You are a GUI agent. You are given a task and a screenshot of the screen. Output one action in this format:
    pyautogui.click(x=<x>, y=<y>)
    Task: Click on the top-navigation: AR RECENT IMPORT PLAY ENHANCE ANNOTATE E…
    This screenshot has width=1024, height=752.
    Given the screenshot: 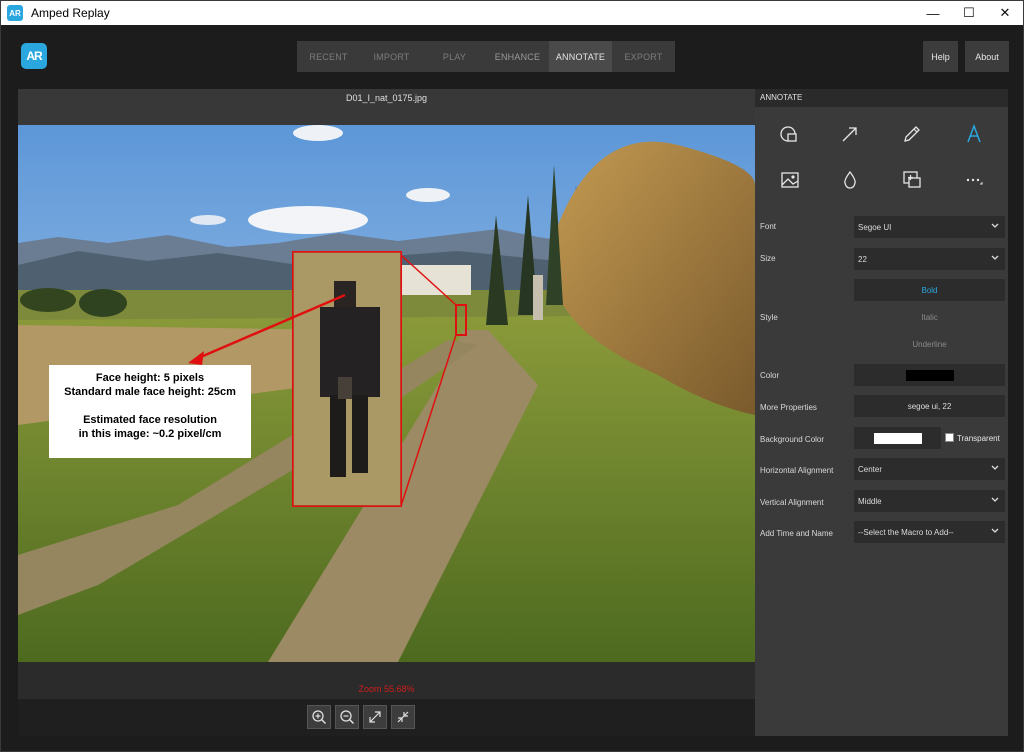 What is the action you would take?
    pyautogui.click(x=512, y=56)
    